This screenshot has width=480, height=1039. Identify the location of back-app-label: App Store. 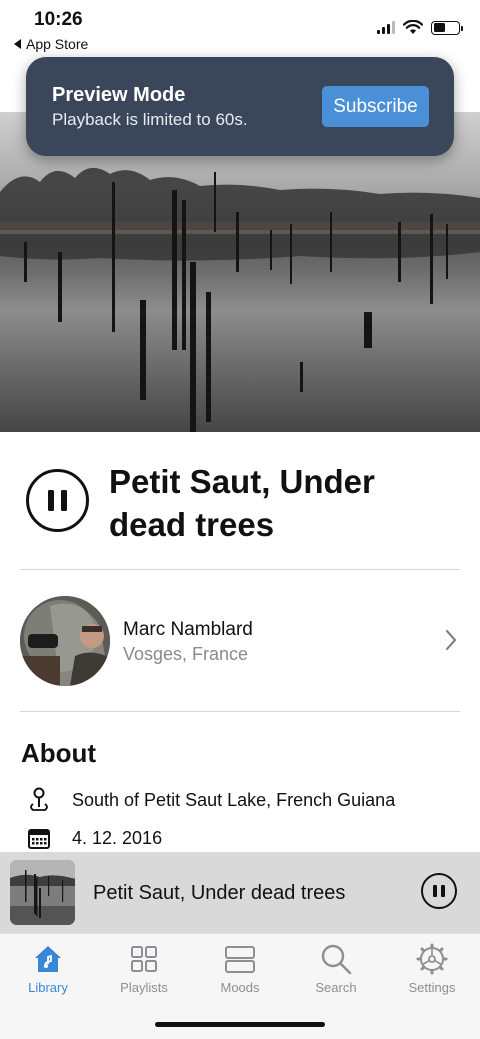
(57, 44).